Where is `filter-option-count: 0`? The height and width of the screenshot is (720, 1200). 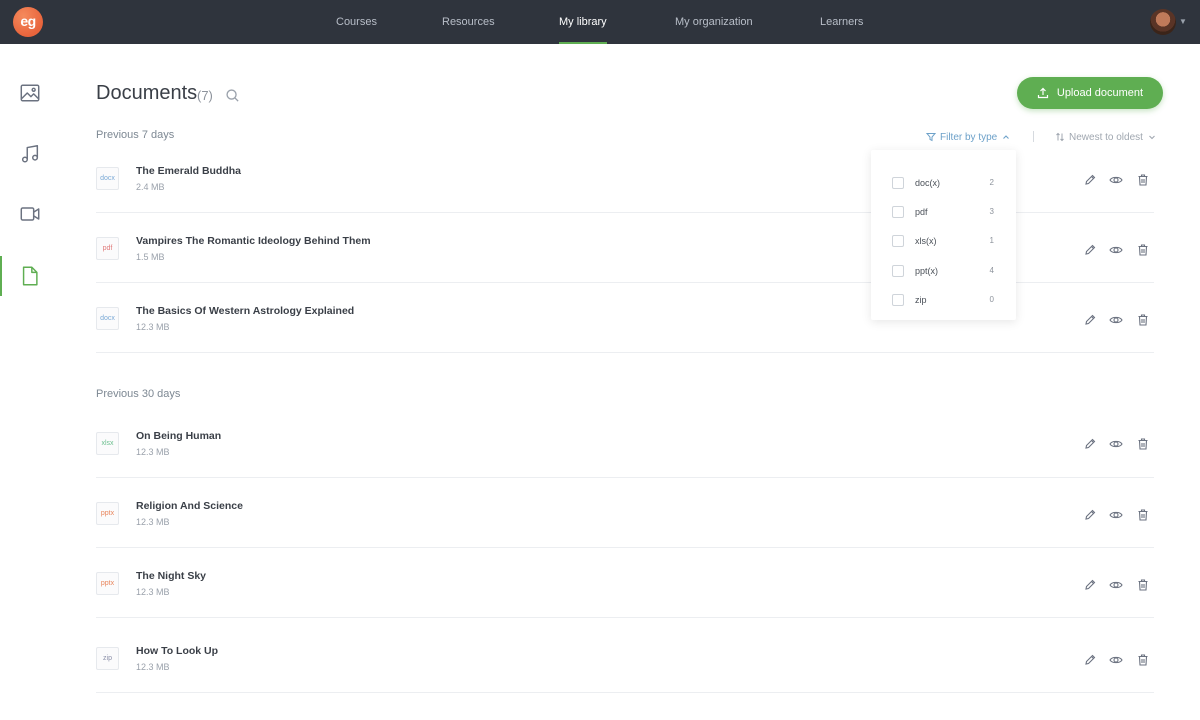 filter-option-count: 0 is located at coordinates (991, 299).